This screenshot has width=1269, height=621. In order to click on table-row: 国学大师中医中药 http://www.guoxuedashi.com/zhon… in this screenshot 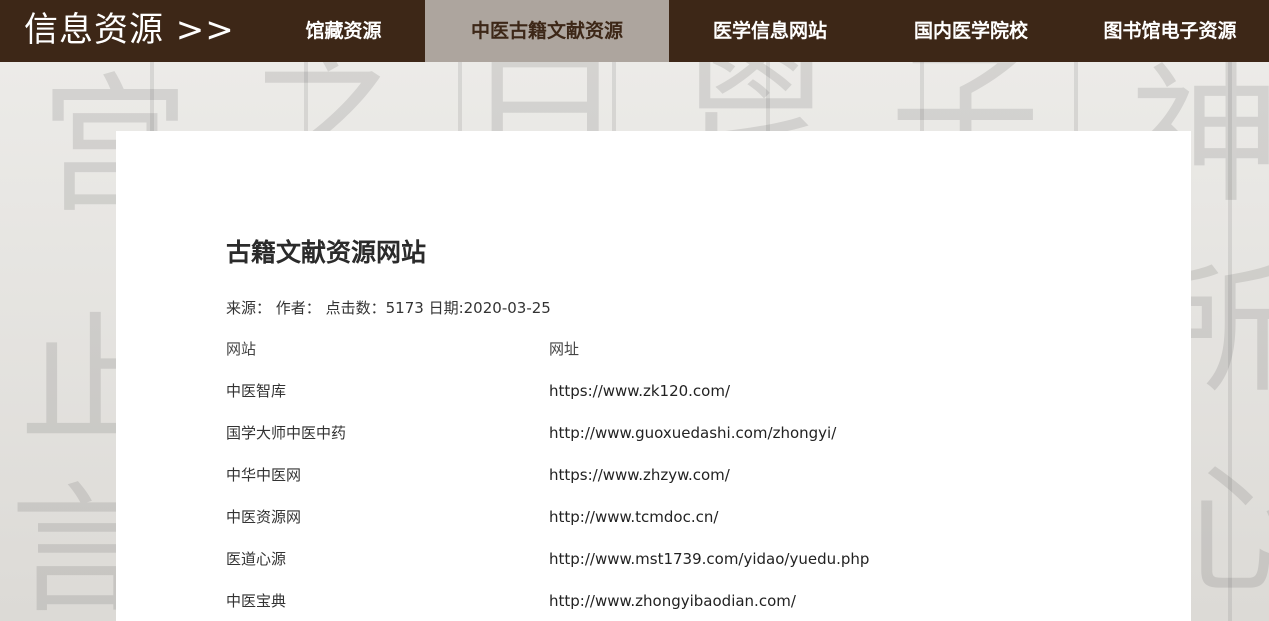, I will do `click(656, 433)`.